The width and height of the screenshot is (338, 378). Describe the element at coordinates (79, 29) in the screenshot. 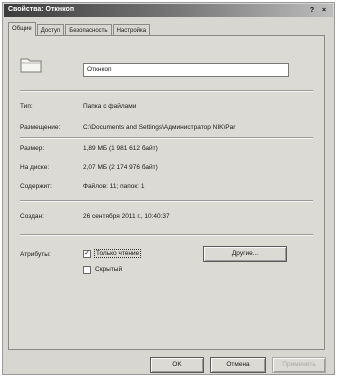

I see `tab-strip: Общие Доступ Безопасность Настройка` at that location.